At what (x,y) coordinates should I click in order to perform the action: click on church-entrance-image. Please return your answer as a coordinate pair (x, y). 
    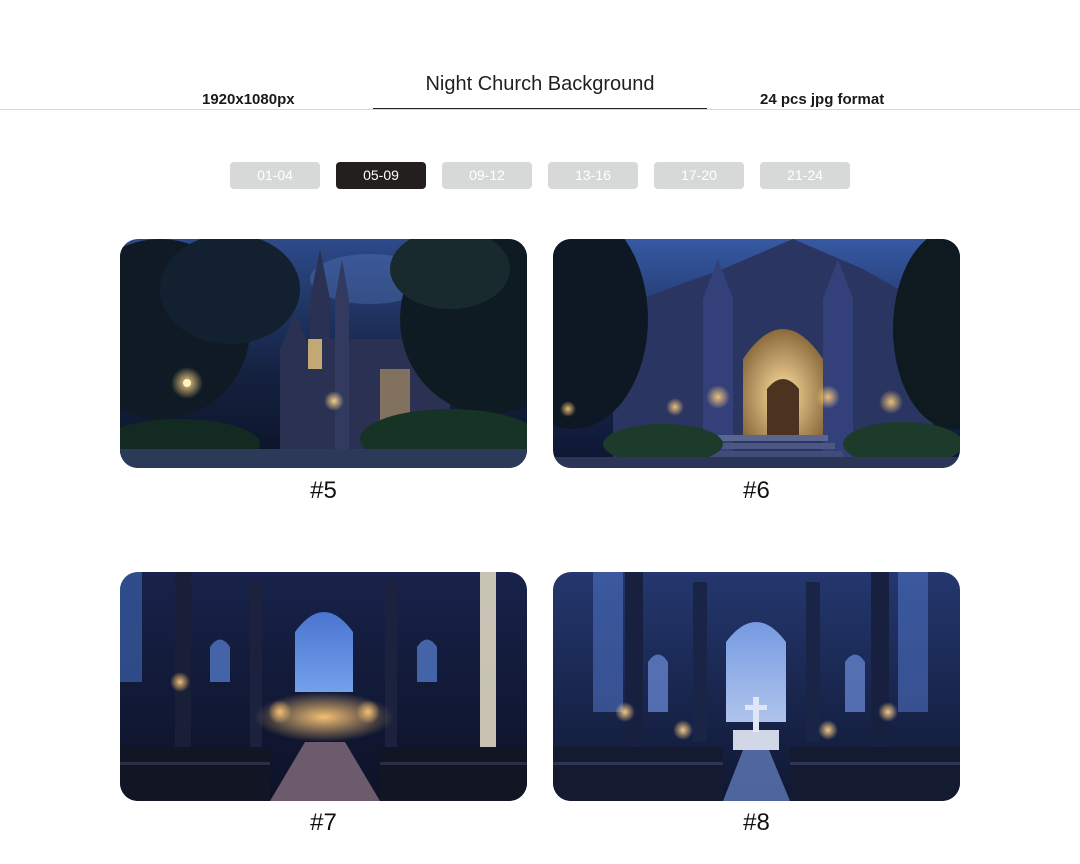
    Looking at the image, I should click on (756, 353).